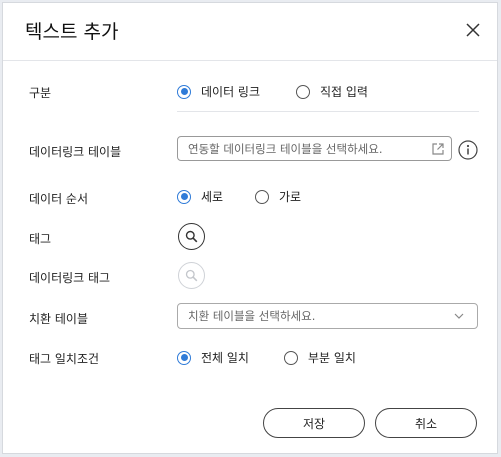 The image size is (501, 457). What do you see at coordinates (468, 150) in the screenshot?
I see `info-icon` at bounding box center [468, 150].